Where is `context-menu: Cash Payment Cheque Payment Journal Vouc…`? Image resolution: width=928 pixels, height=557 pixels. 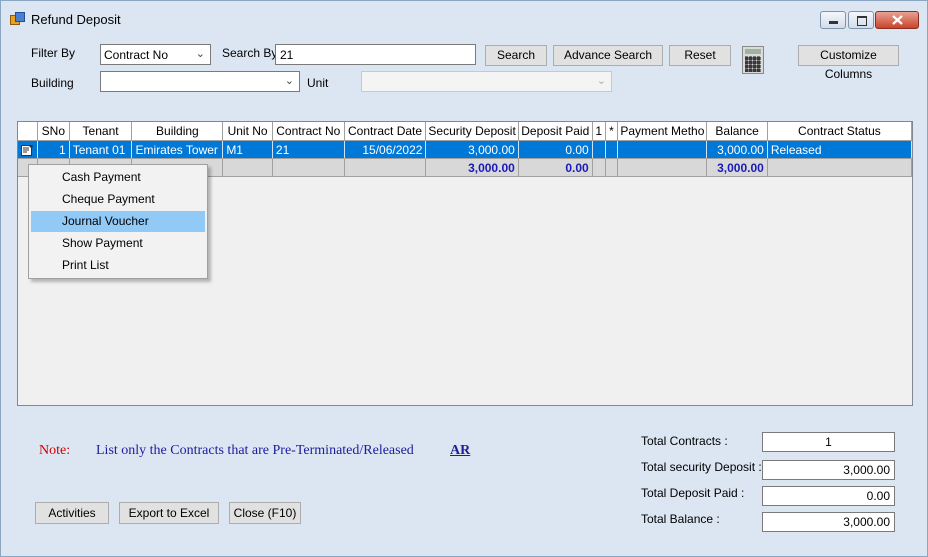 context-menu: Cash Payment Cheque Payment Journal Vouc… is located at coordinates (118, 221).